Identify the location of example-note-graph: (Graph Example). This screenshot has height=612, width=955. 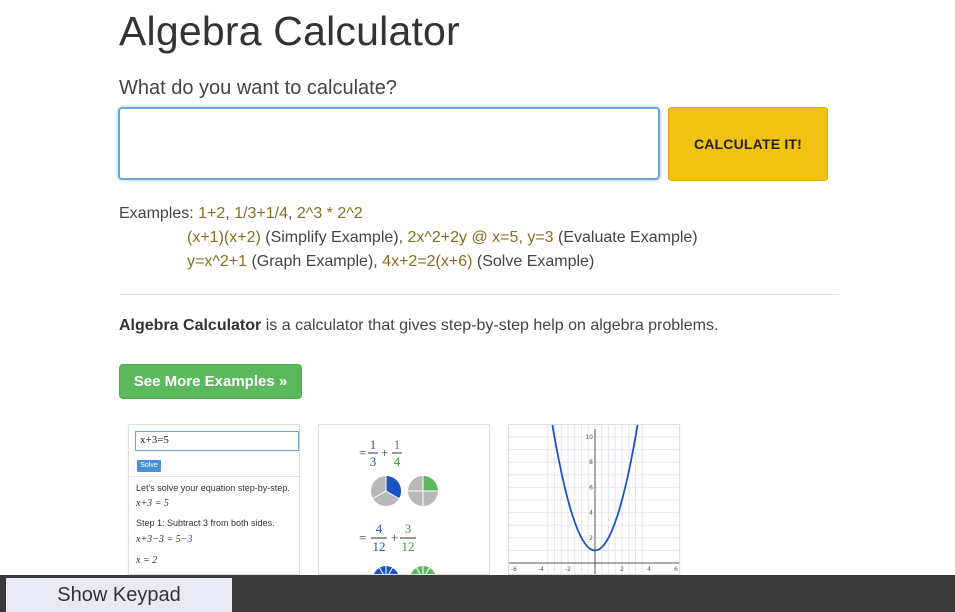
(312, 261).